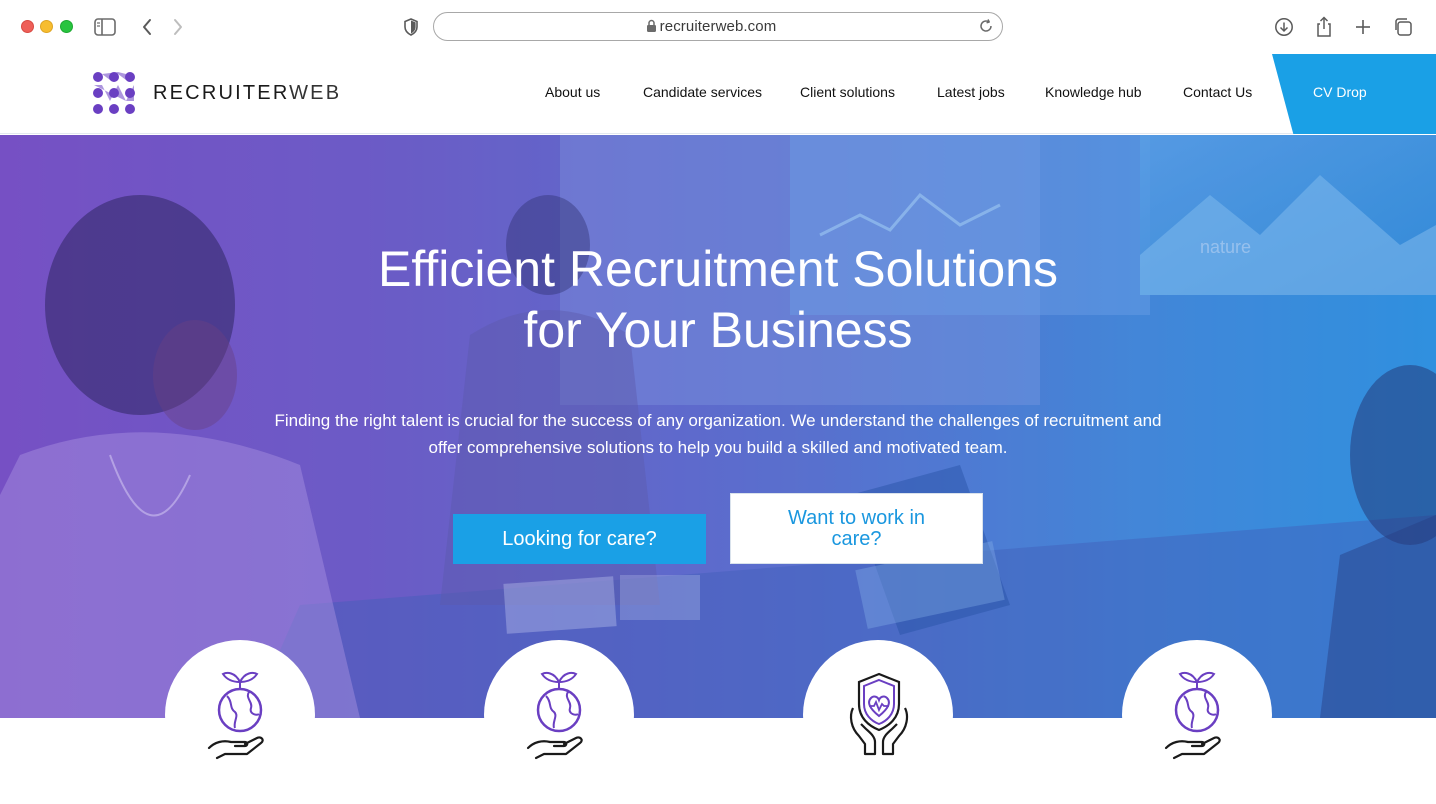 This screenshot has height=804, width=1436. What do you see at coordinates (315, 92) in the screenshot?
I see `logo-text-secondary: WEB` at bounding box center [315, 92].